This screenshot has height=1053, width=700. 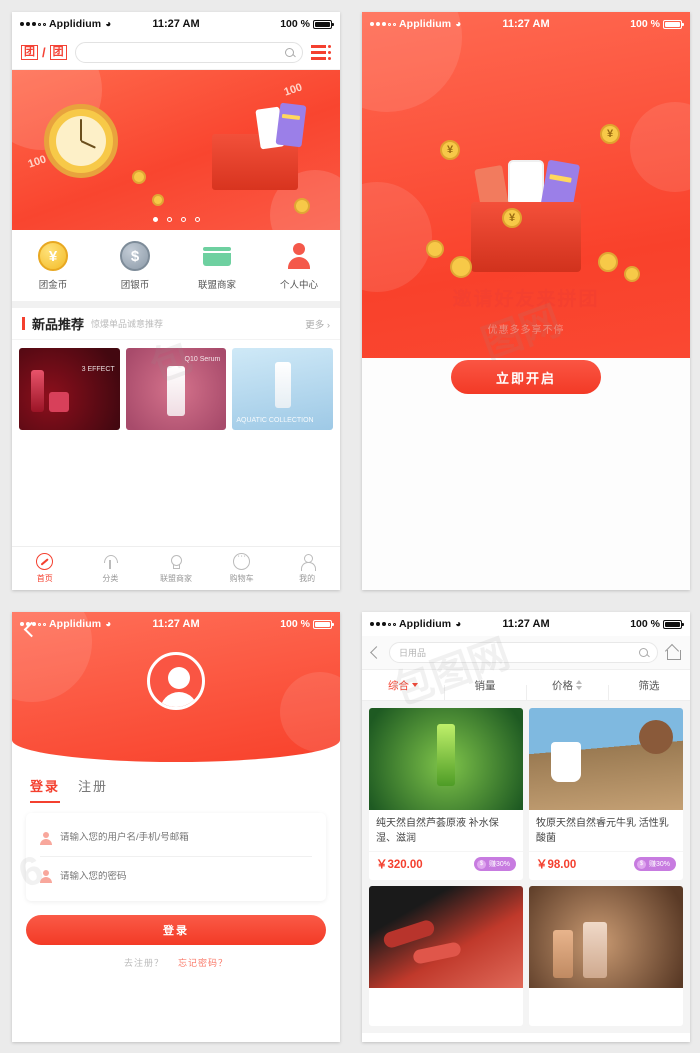 I want to click on search-input: 日用品, so click(x=523, y=652).